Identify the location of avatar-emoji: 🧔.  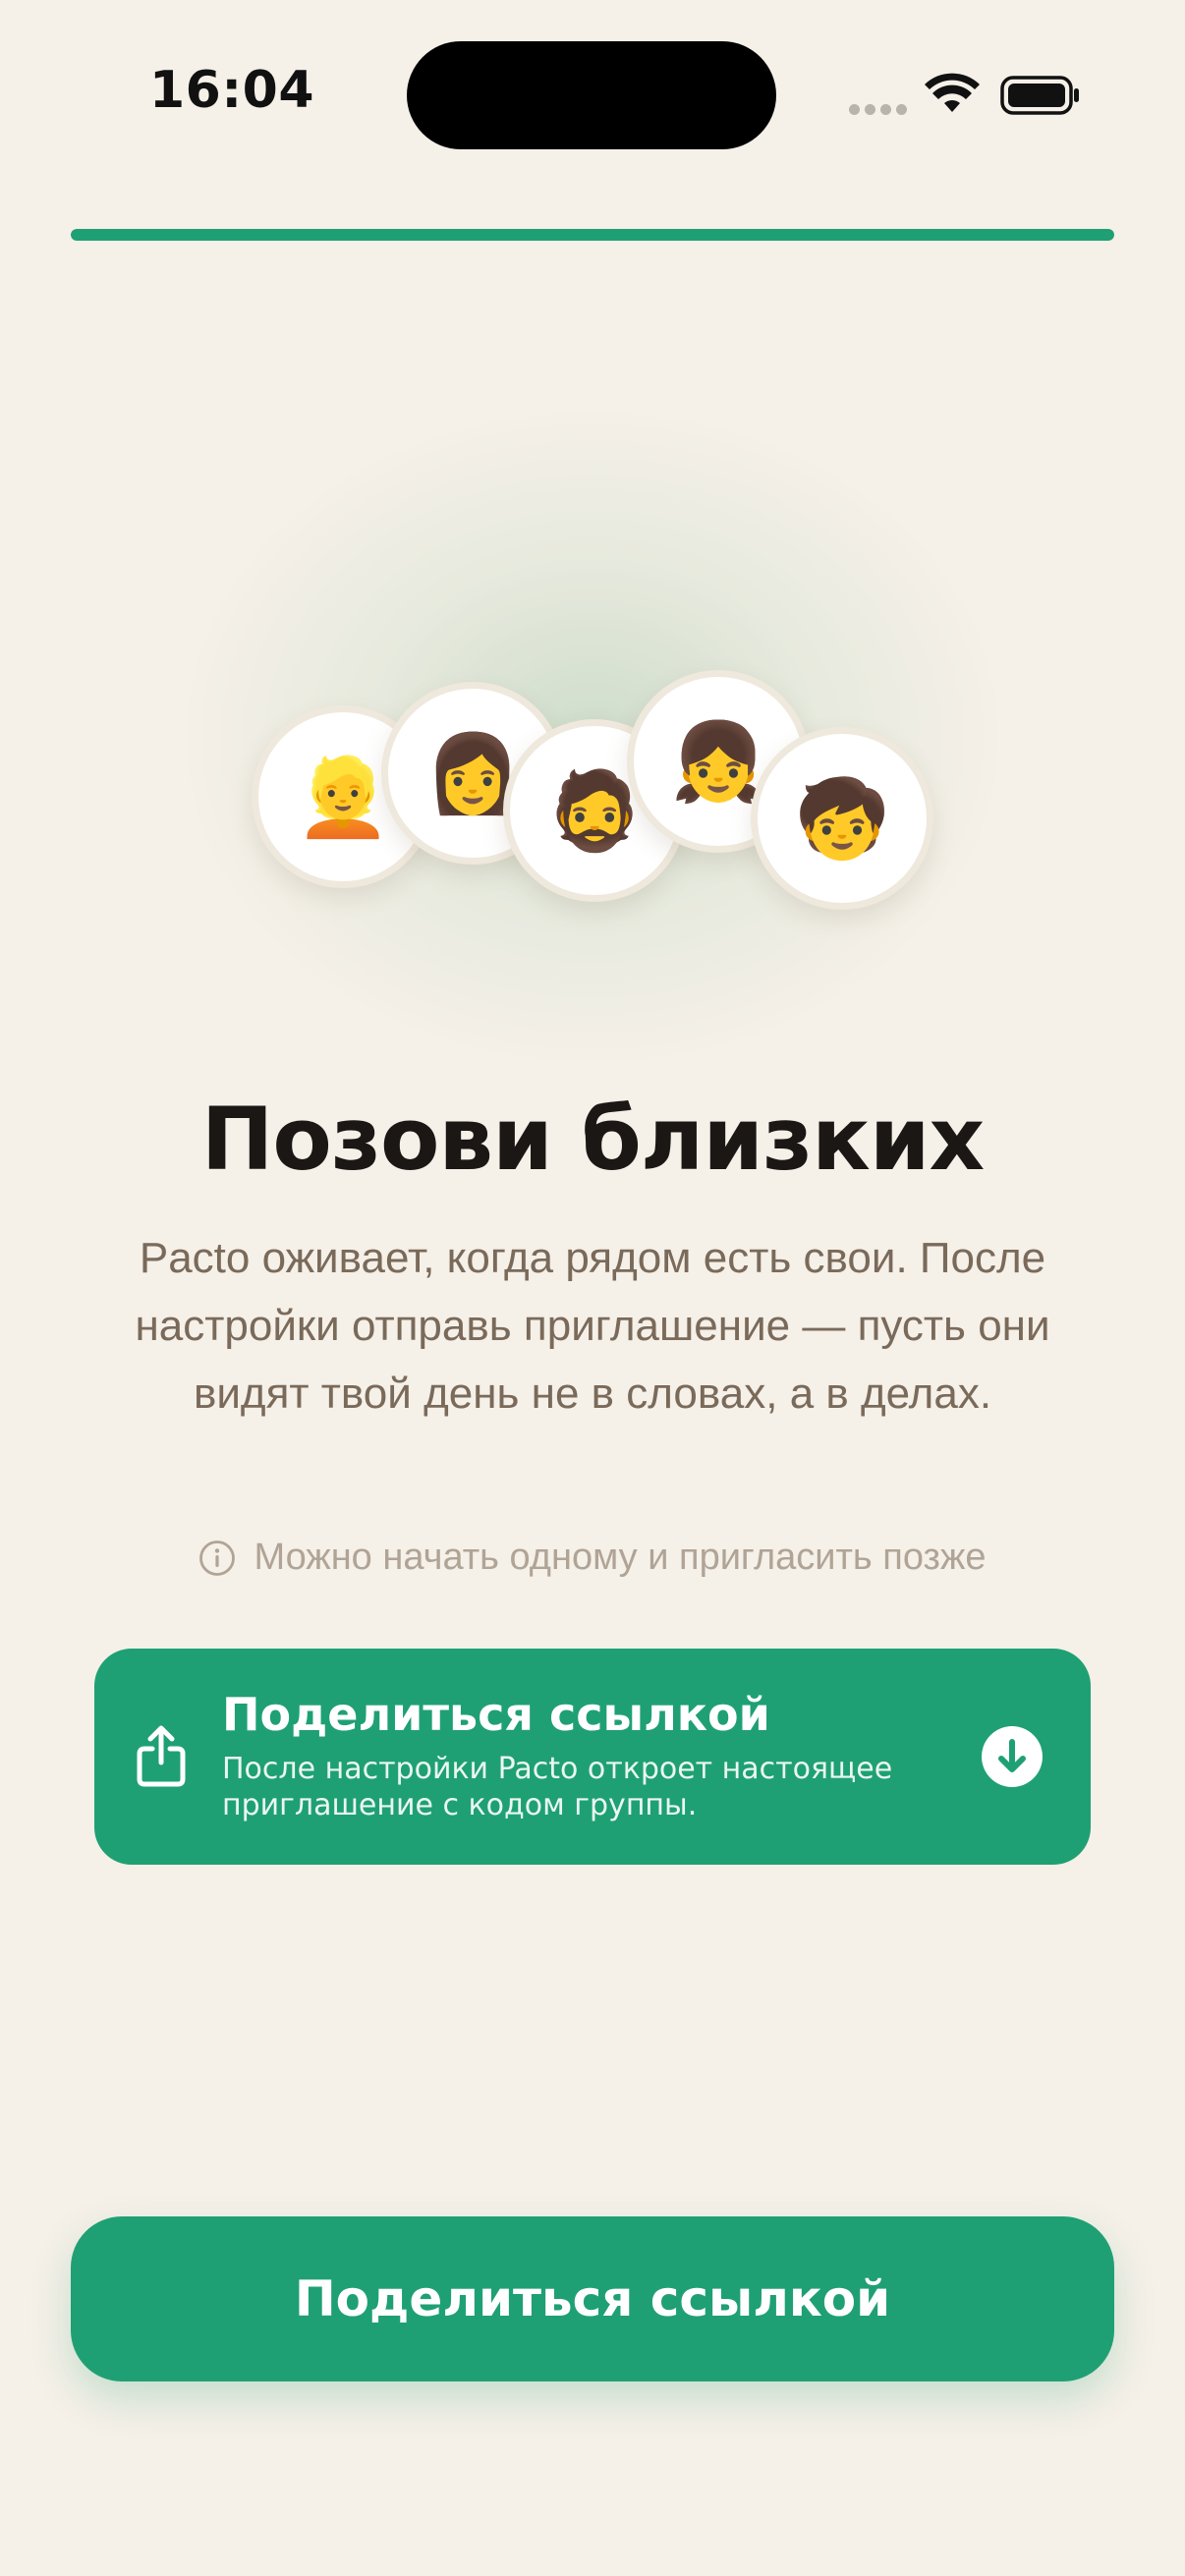
(594, 810).